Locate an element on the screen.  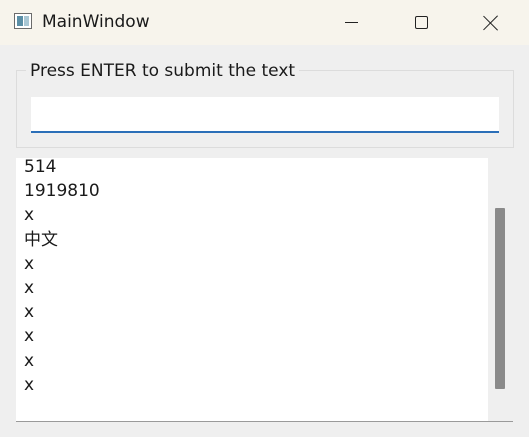
minimize-button is located at coordinates (351, 22).